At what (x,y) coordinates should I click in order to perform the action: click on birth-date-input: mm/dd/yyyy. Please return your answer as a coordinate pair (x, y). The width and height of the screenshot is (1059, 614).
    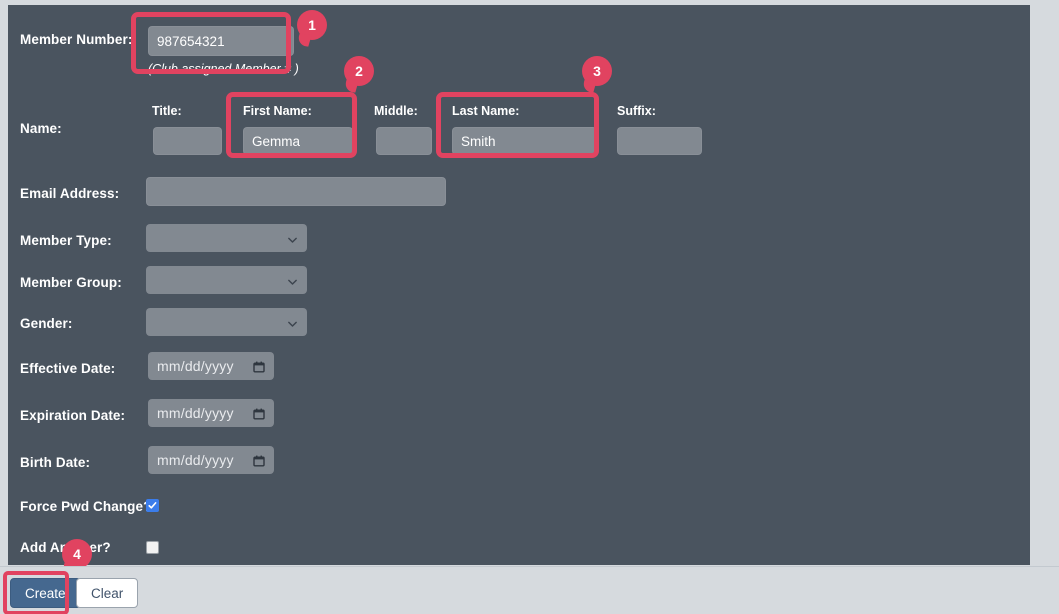
    Looking at the image, I should click on (211, 460).